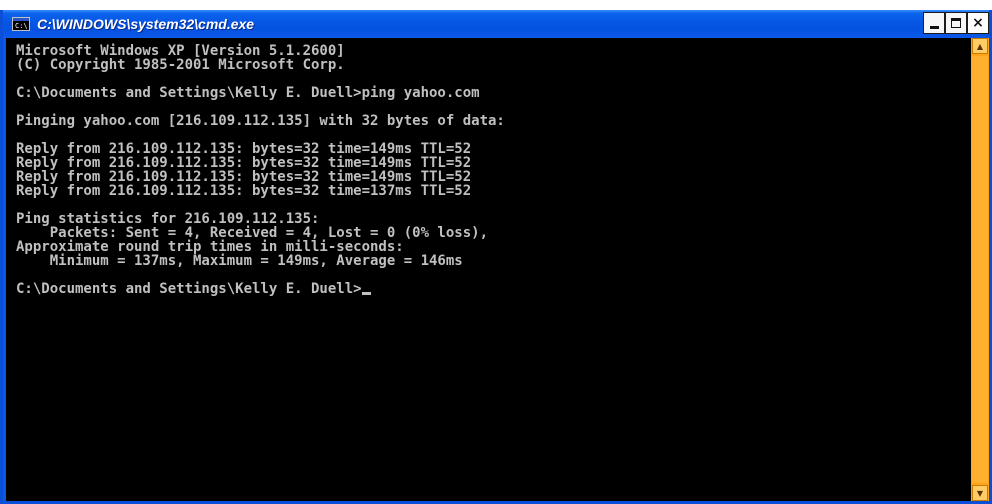 This screenshot has width=992, height=504. I want to click on maximize-icon, so click(956, 23).